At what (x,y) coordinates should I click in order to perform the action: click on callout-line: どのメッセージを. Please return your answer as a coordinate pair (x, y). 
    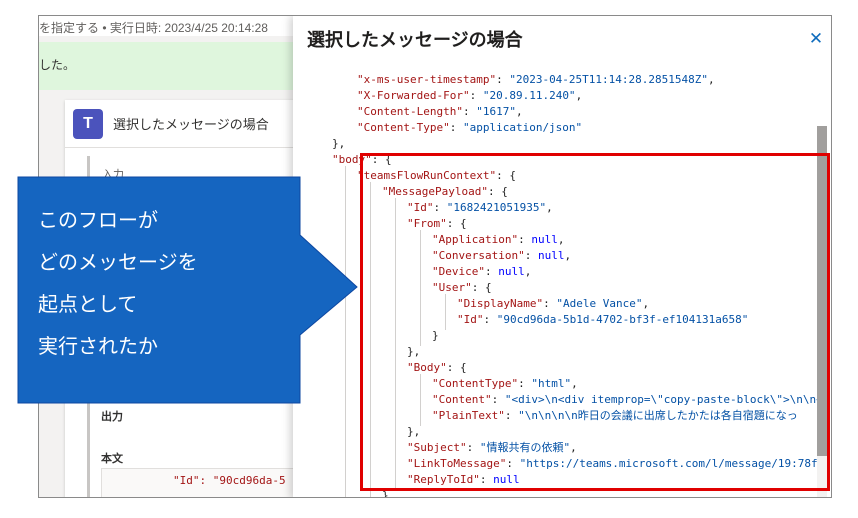
    Looking at the image, I should click on (118, 263).